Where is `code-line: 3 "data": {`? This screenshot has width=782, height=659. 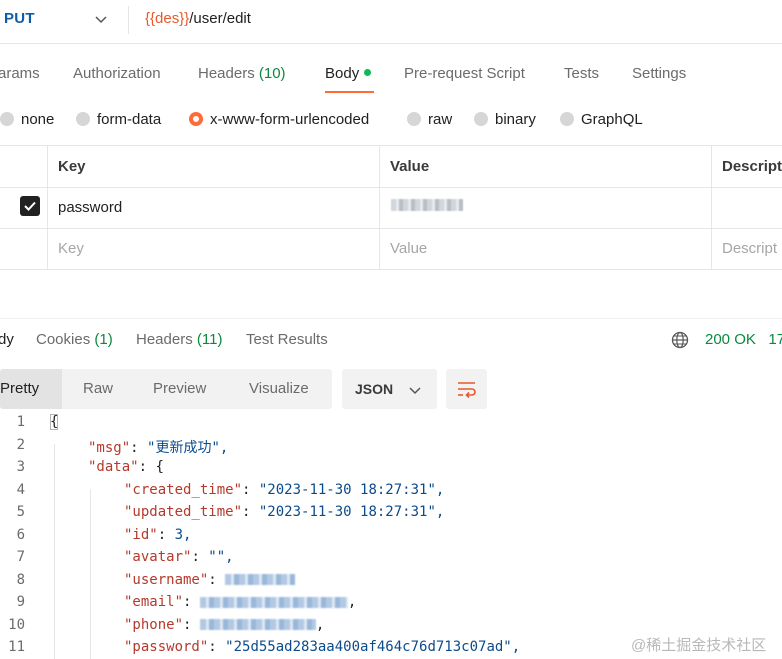
code-line: 3 "data": { is located at coordinates (391, 470).